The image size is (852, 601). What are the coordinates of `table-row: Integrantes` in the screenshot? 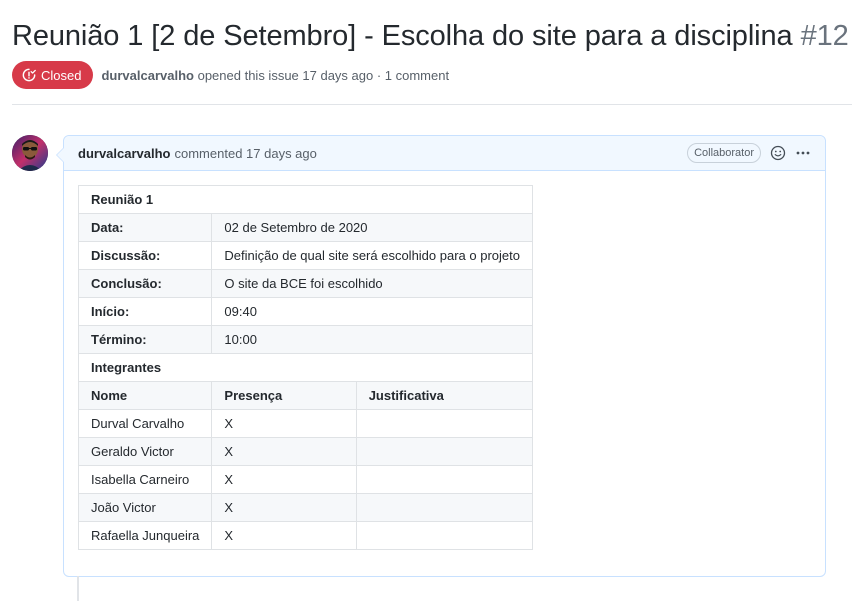 It's located at (305, 367).